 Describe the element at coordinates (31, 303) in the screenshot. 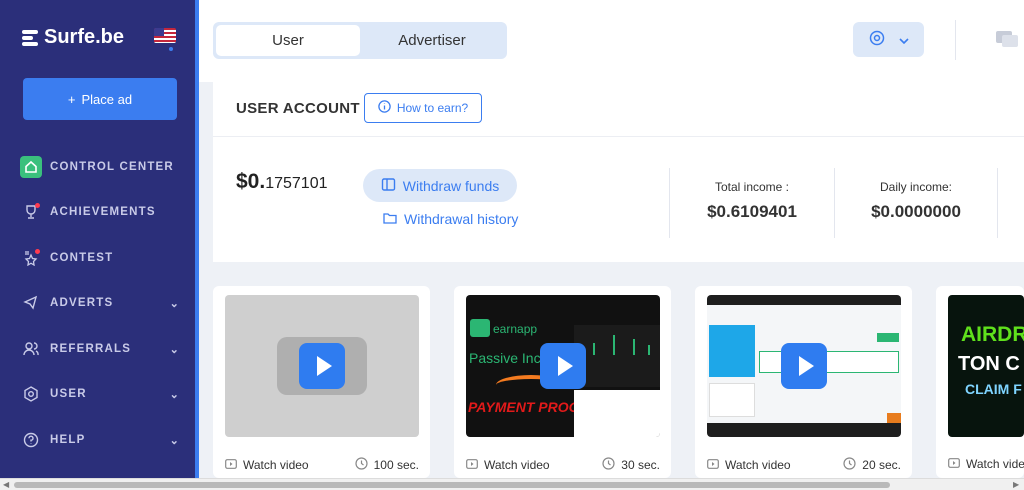

I see `megaphone-icon` at that location.